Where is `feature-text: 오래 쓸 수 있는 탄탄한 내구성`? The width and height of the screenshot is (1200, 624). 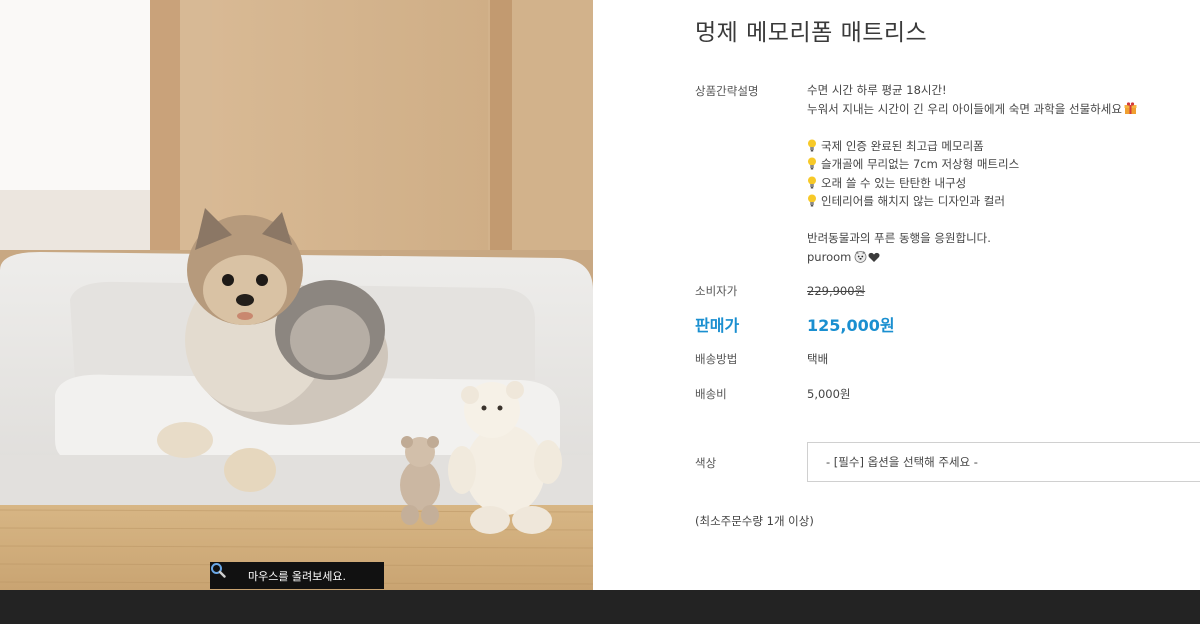 feature-text: 오래 쓸 수 있는 탄탄한 내구성 is located at coordinates (894, 182).